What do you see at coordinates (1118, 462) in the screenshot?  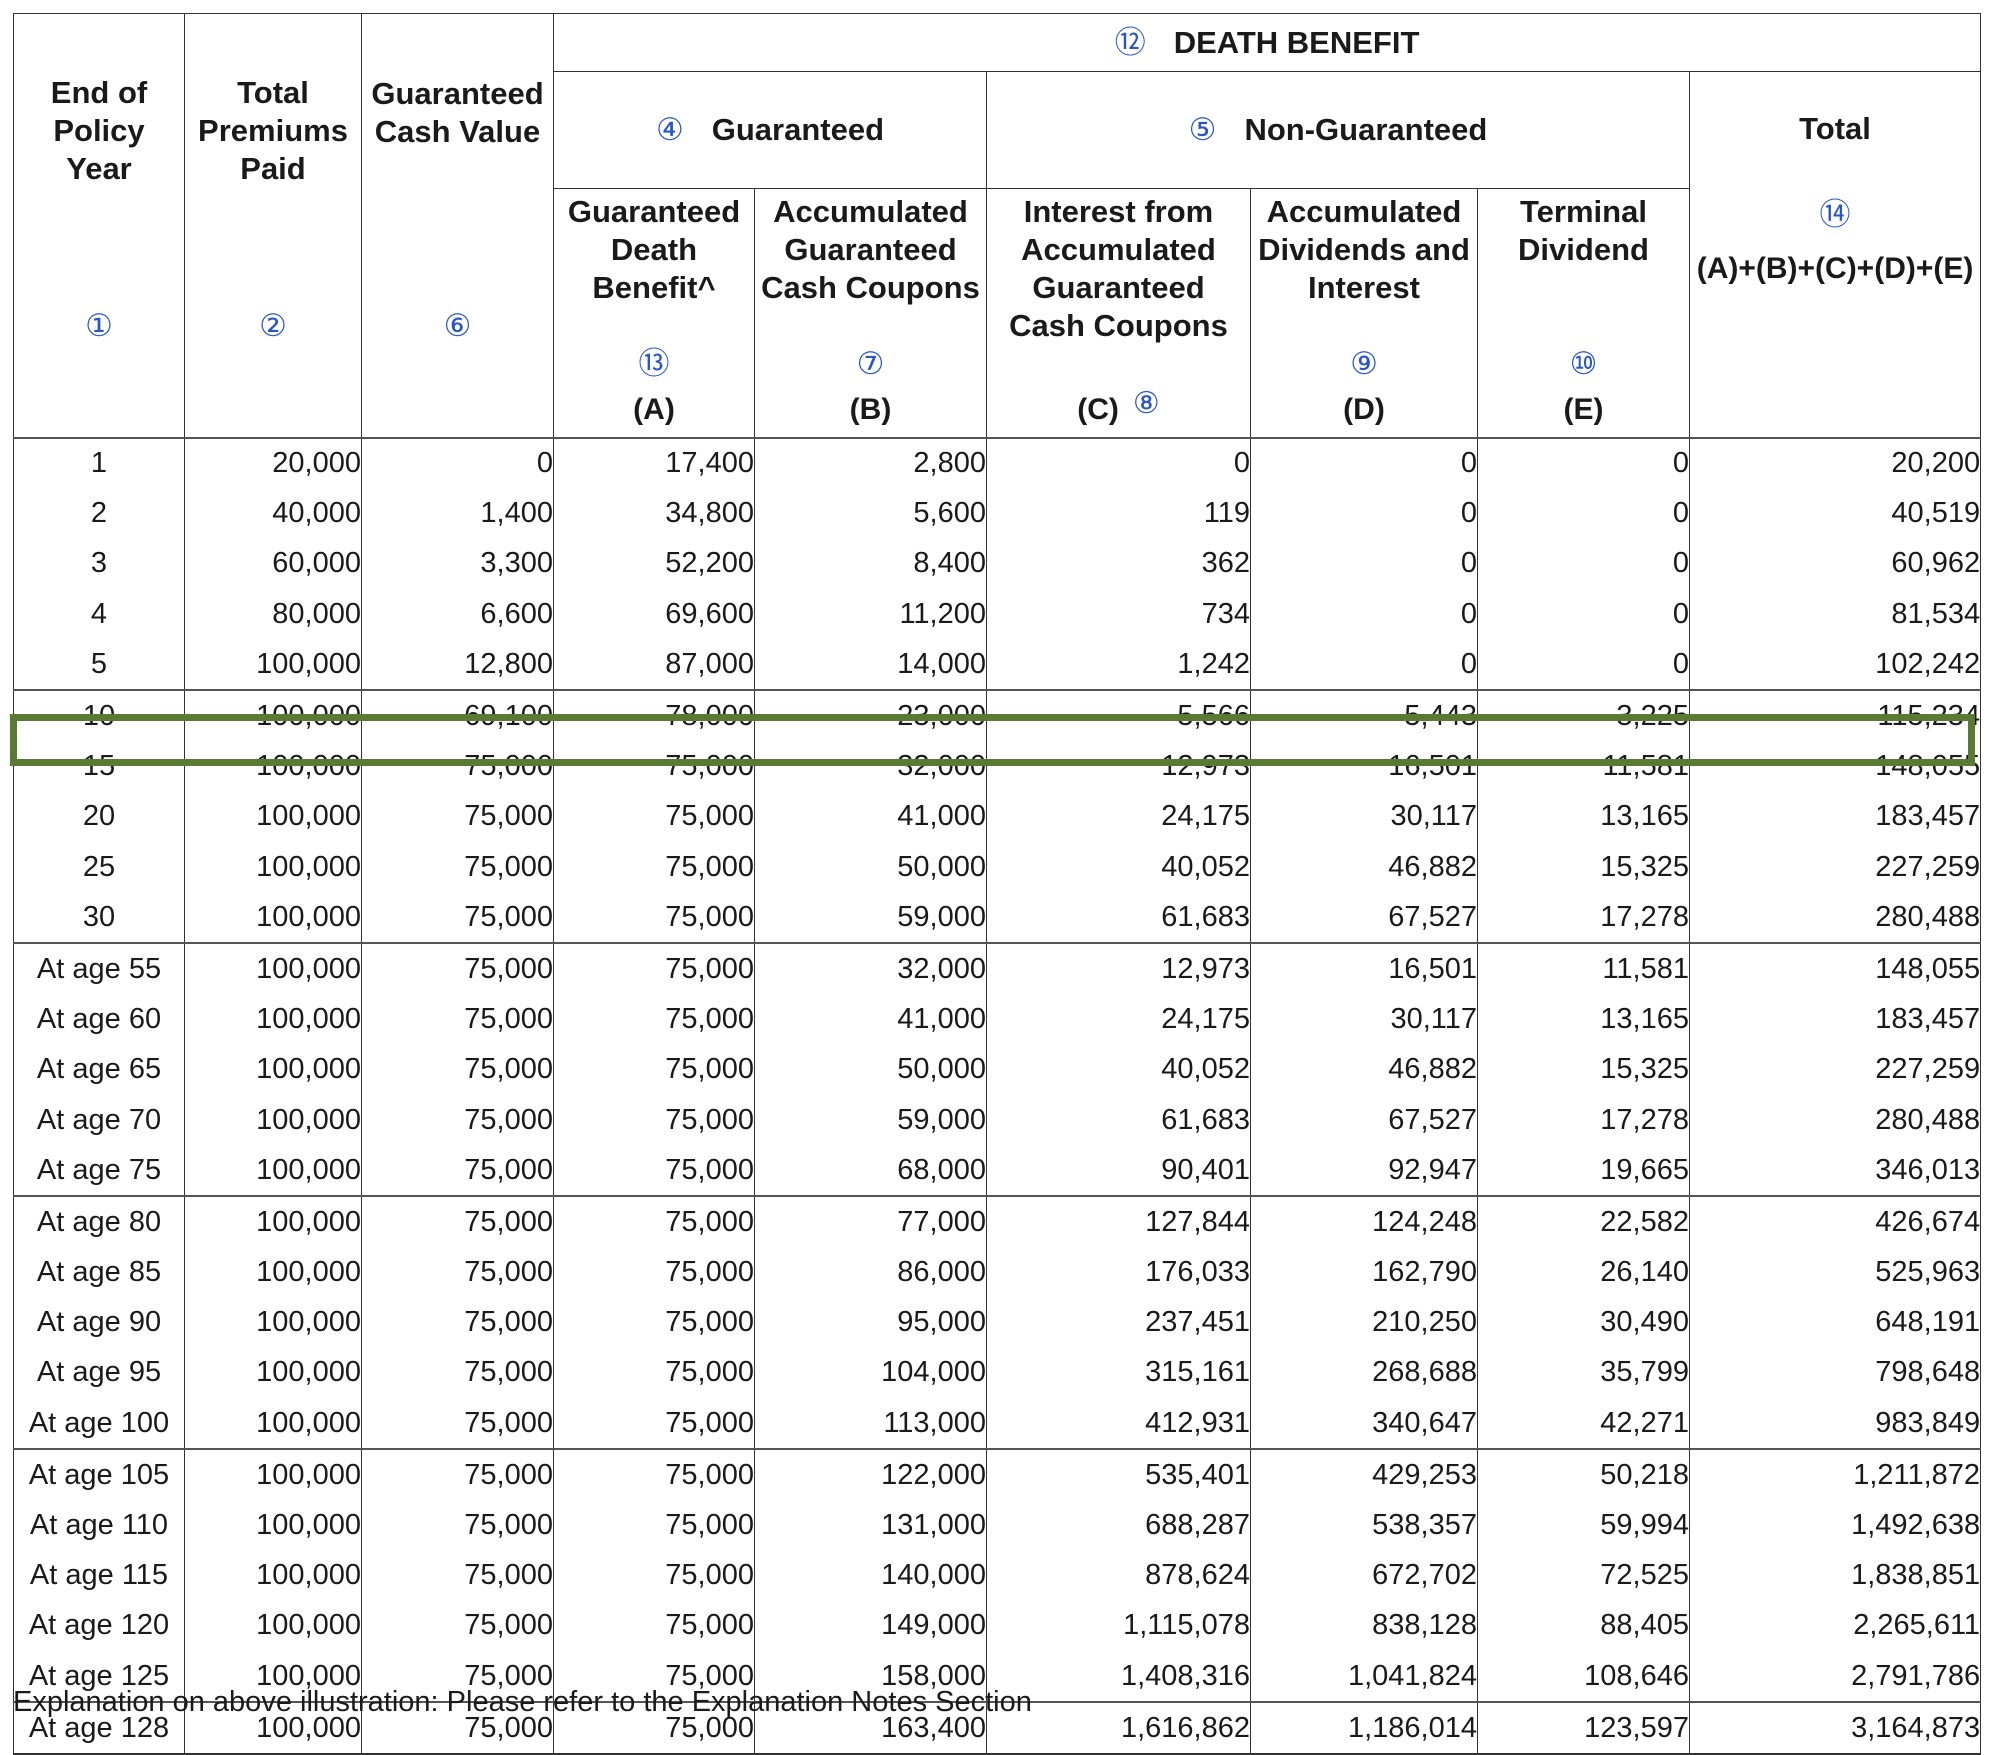 I see `interest-c-cell: 0` at bounding box center [1118, 462].